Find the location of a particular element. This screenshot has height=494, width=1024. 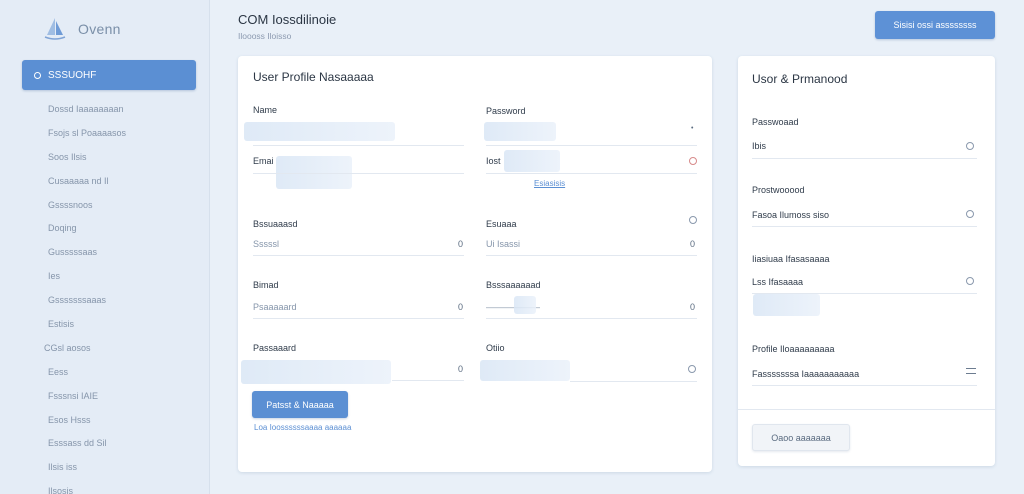

email-label: Emai is located at coordinates (263, 161).